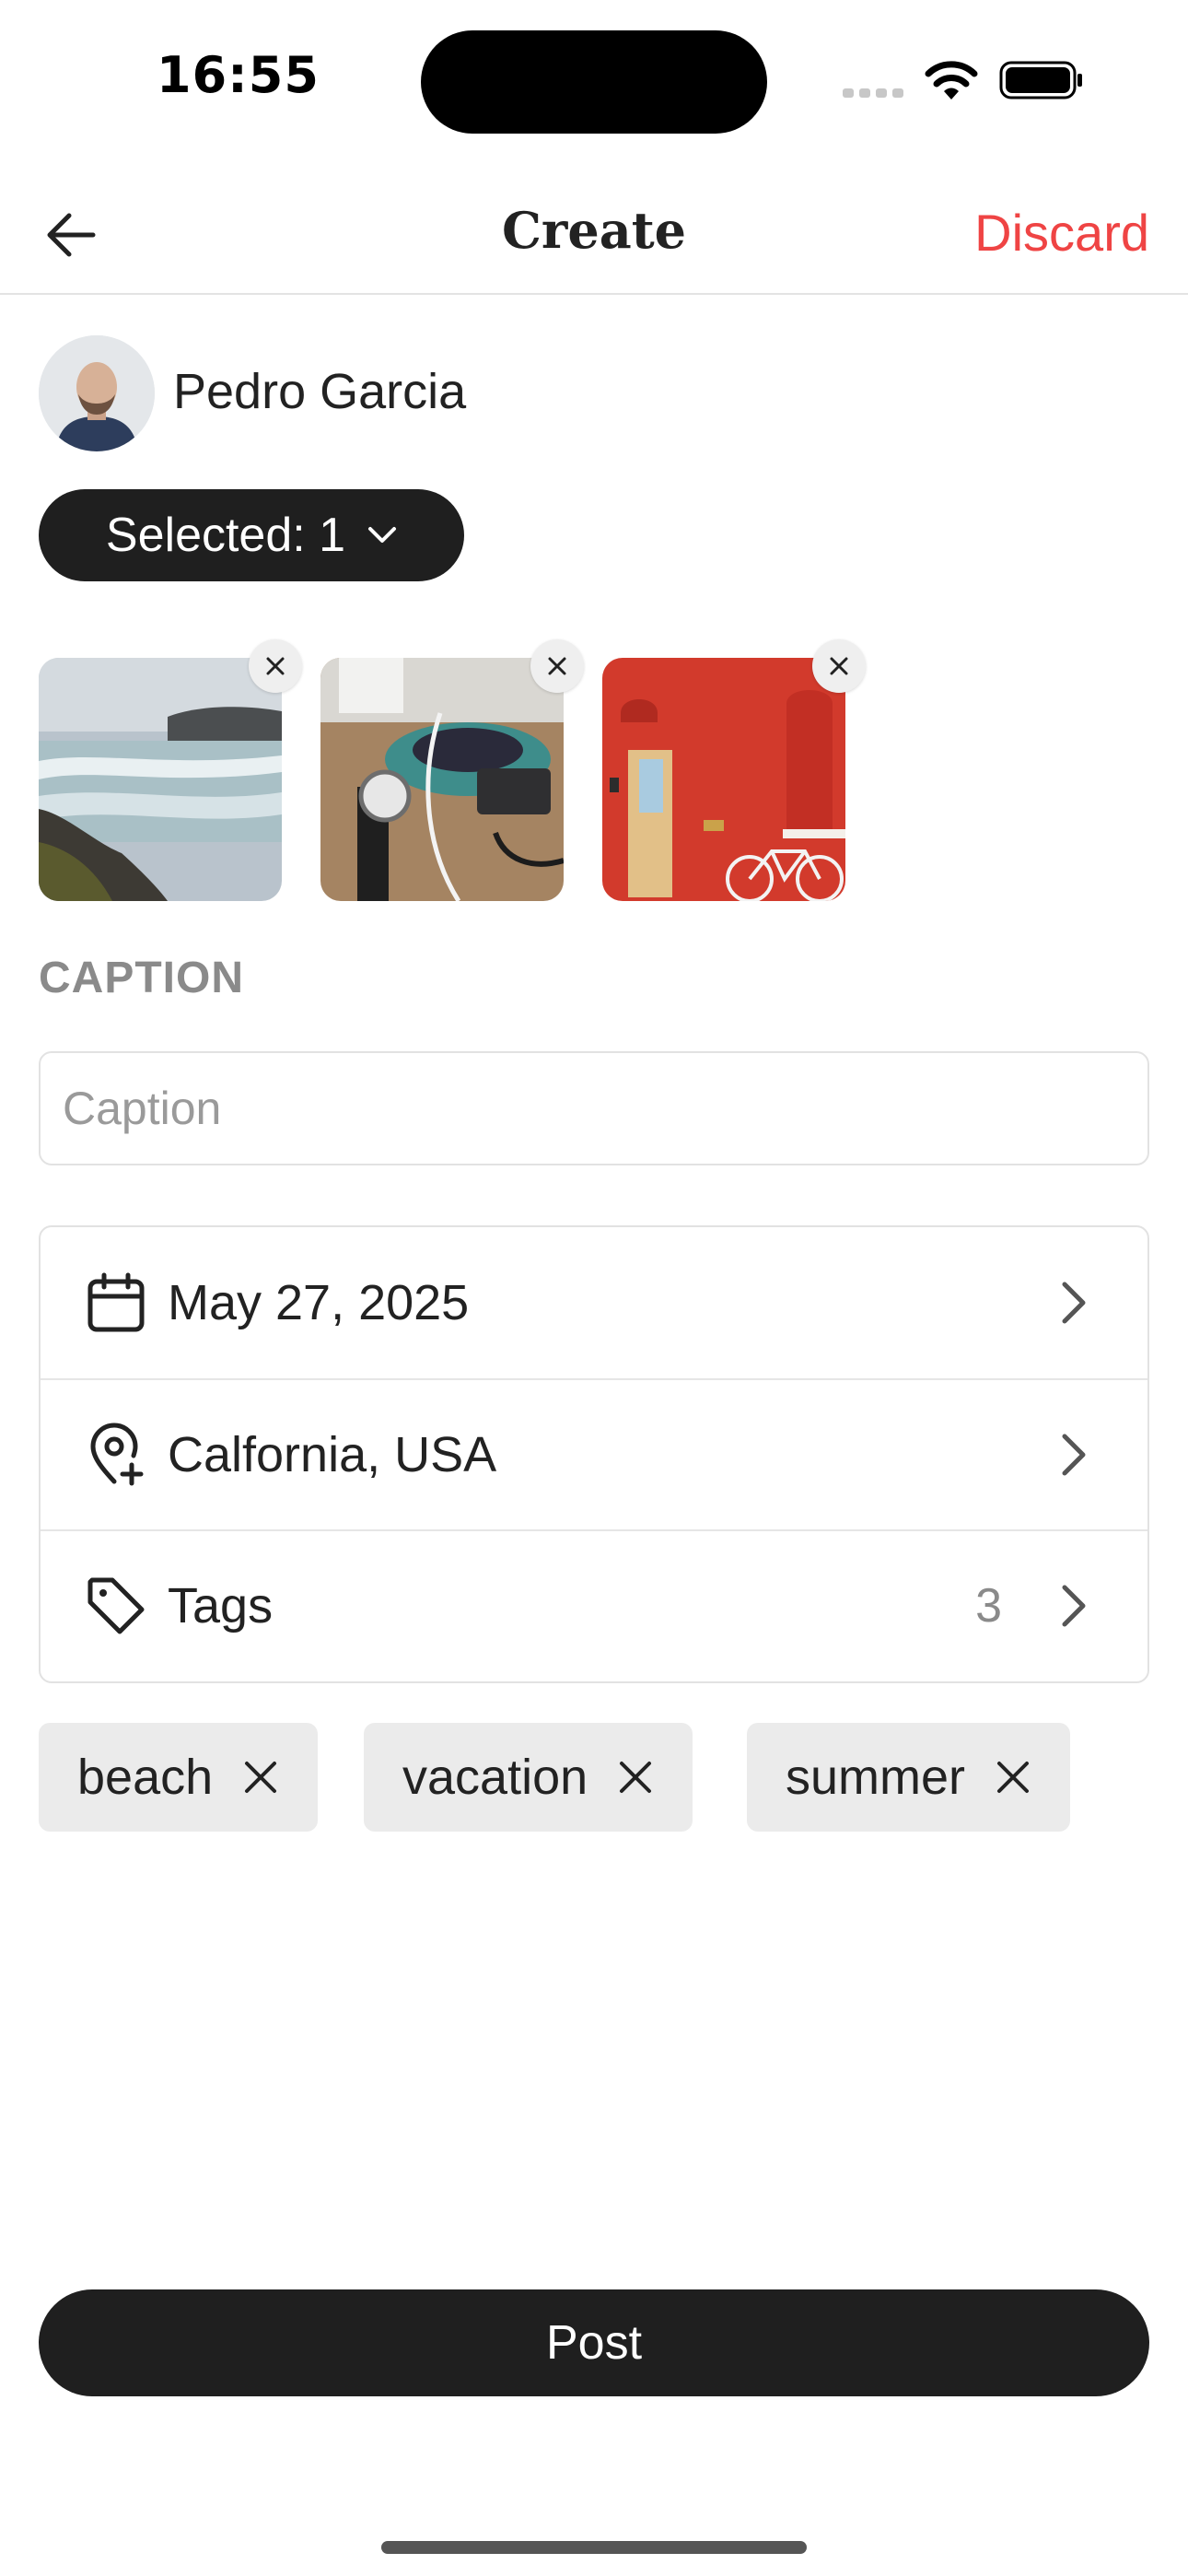 This screenshot has height=2576, width=1188. Describe the element at coordinates (116, 1606) in the screenshot. I see `tag-icon` at that location.